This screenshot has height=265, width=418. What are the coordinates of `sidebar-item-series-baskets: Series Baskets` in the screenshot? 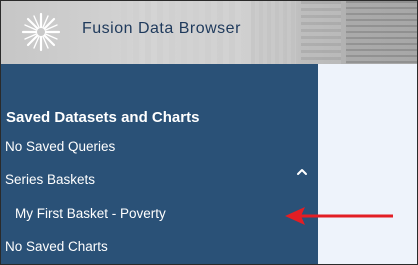 It's located at (50, 179).